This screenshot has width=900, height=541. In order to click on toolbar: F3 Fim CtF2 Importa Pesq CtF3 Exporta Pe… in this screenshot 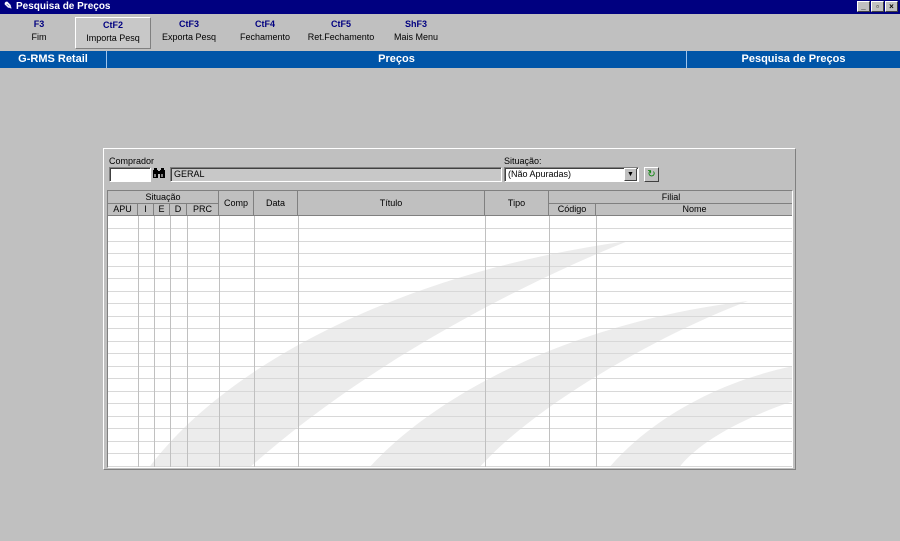, I will do `click(450, 32)`.